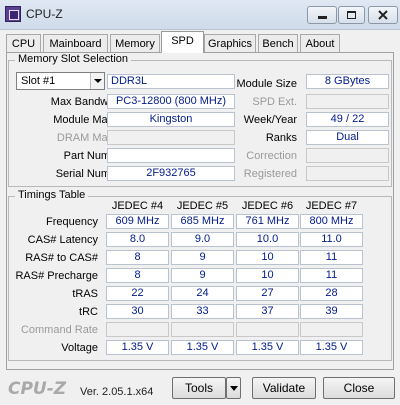  What do you see at coordinates (135, 43) in the screenshot?
I see `tab-memory: Memory` at bounding box center [135, 43].